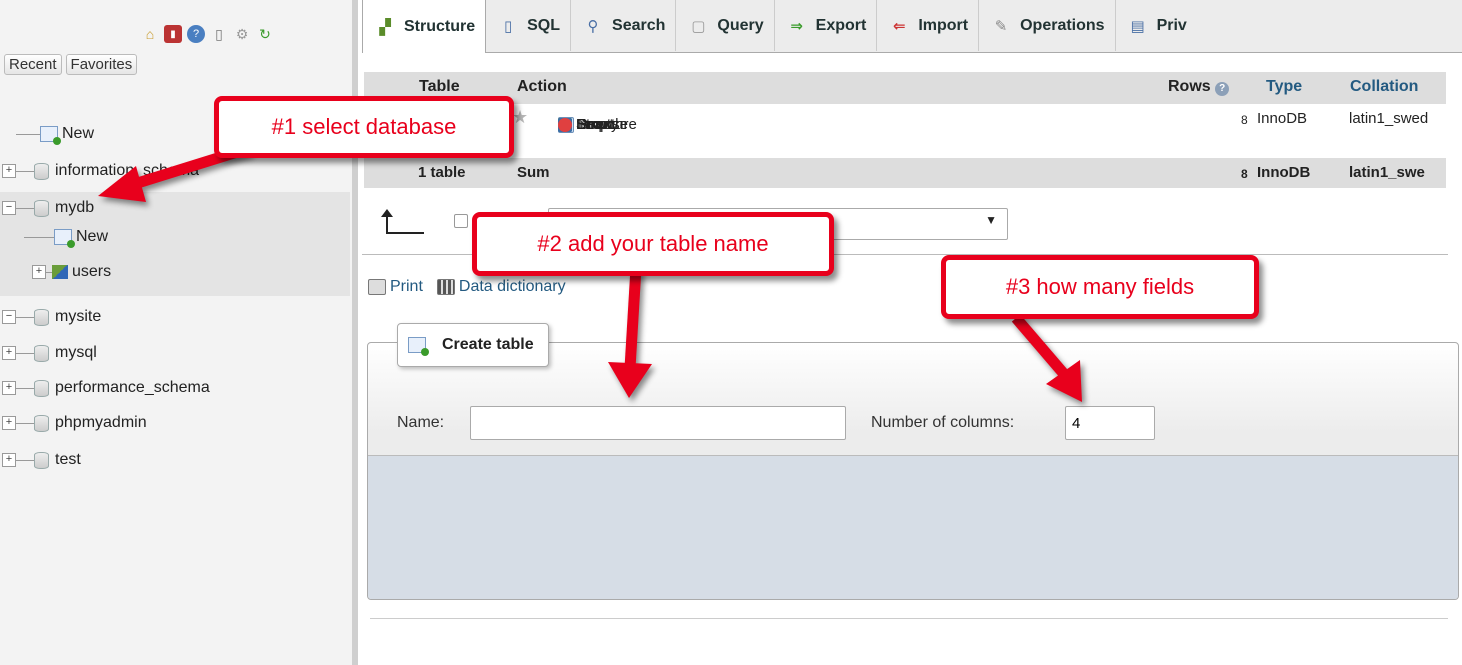  Describe the element at coordinates (364, 127) in the screenshot. I see `callout-step-1: #1 select database` at that location.